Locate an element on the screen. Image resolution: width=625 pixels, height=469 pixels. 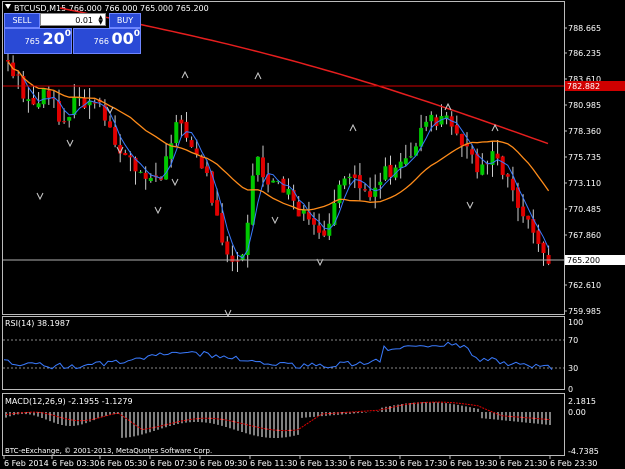
time-tick-label: 6 Feb 09:30 is located at coordinates (223, 463).